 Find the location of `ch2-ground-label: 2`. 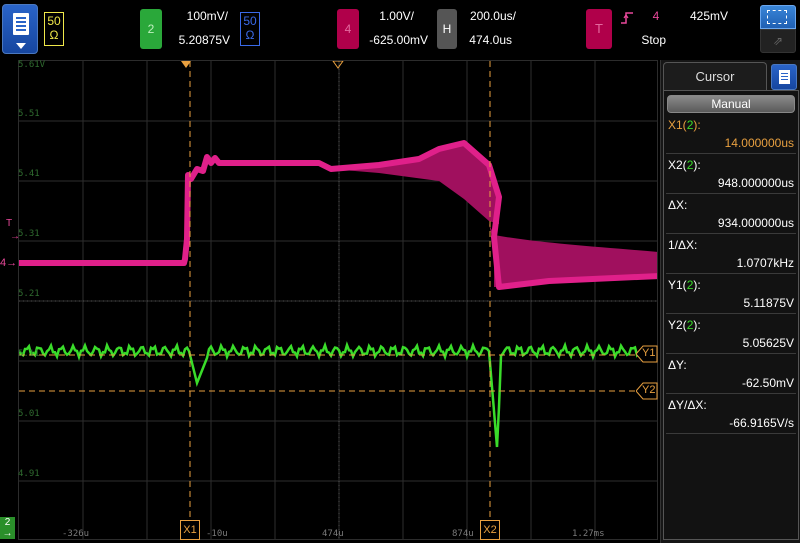

ch2-ground-label: 2 is located at coordinates (7, 522).